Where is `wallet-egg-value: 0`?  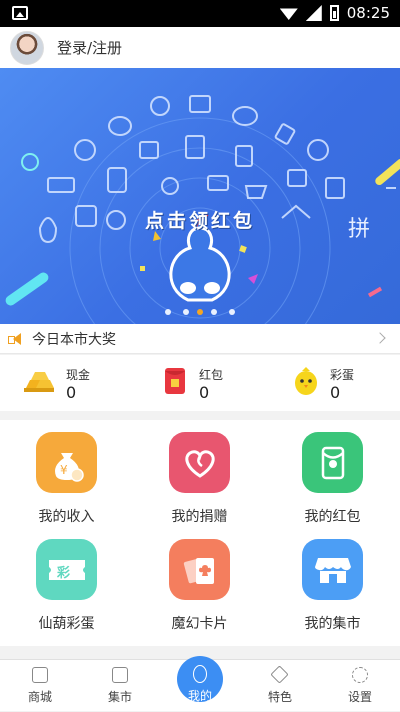
wallet-egg-value: 0 is located at coordinates (335, 392).